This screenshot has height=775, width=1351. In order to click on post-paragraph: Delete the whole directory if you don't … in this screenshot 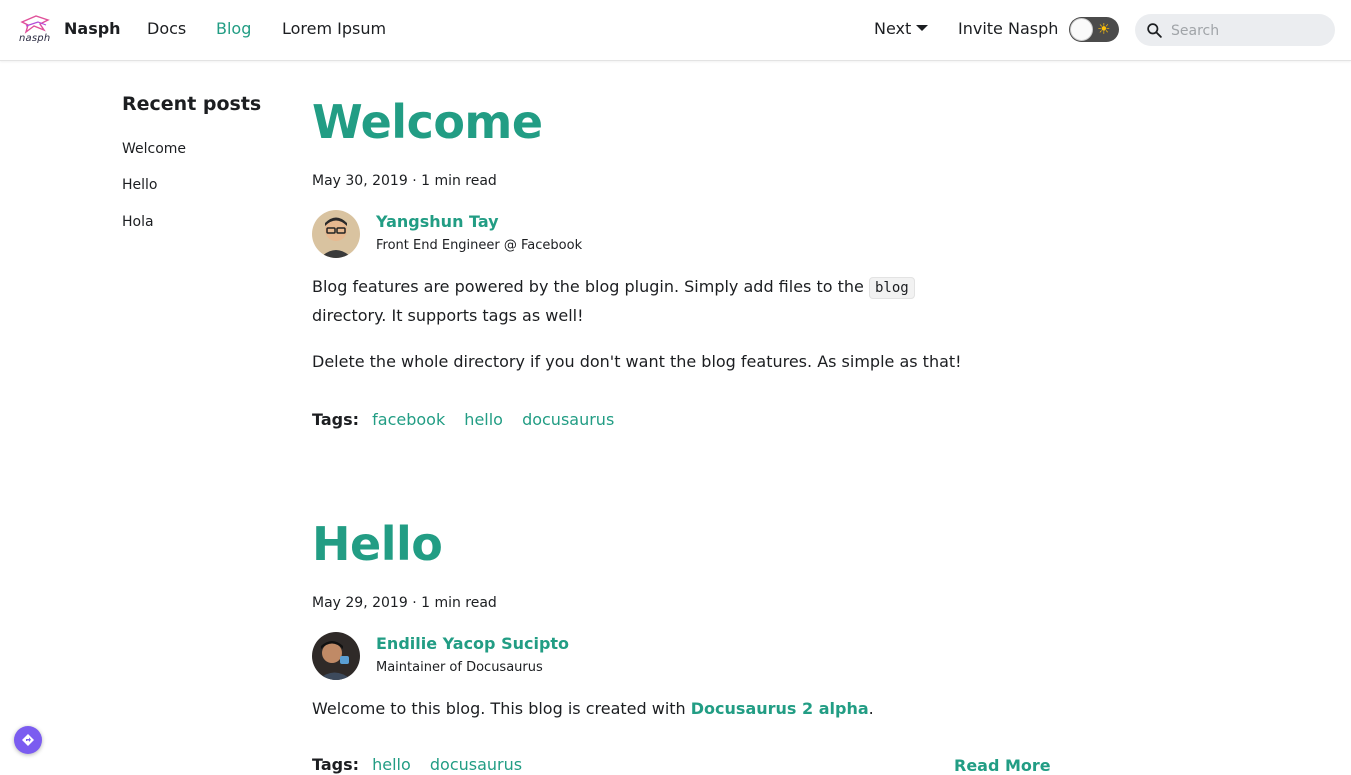, I will do `click(637, 361)`.